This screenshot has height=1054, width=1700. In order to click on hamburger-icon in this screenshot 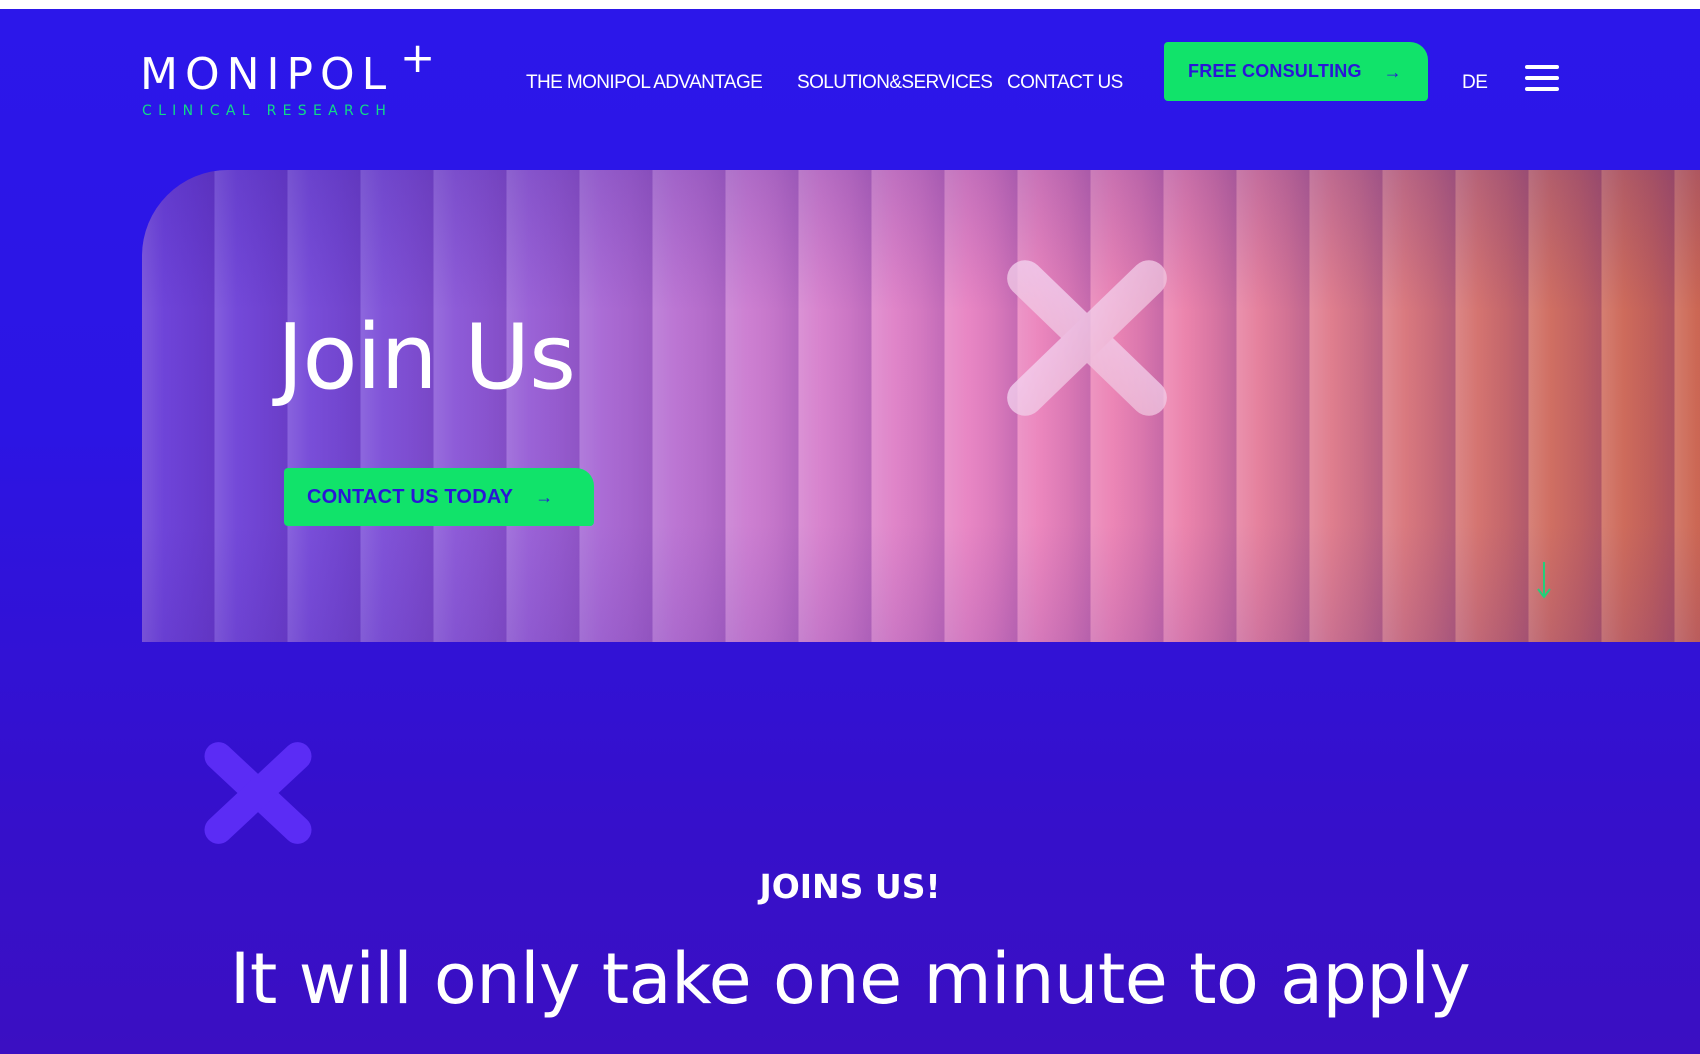, I will do `click(1543, 78)`.